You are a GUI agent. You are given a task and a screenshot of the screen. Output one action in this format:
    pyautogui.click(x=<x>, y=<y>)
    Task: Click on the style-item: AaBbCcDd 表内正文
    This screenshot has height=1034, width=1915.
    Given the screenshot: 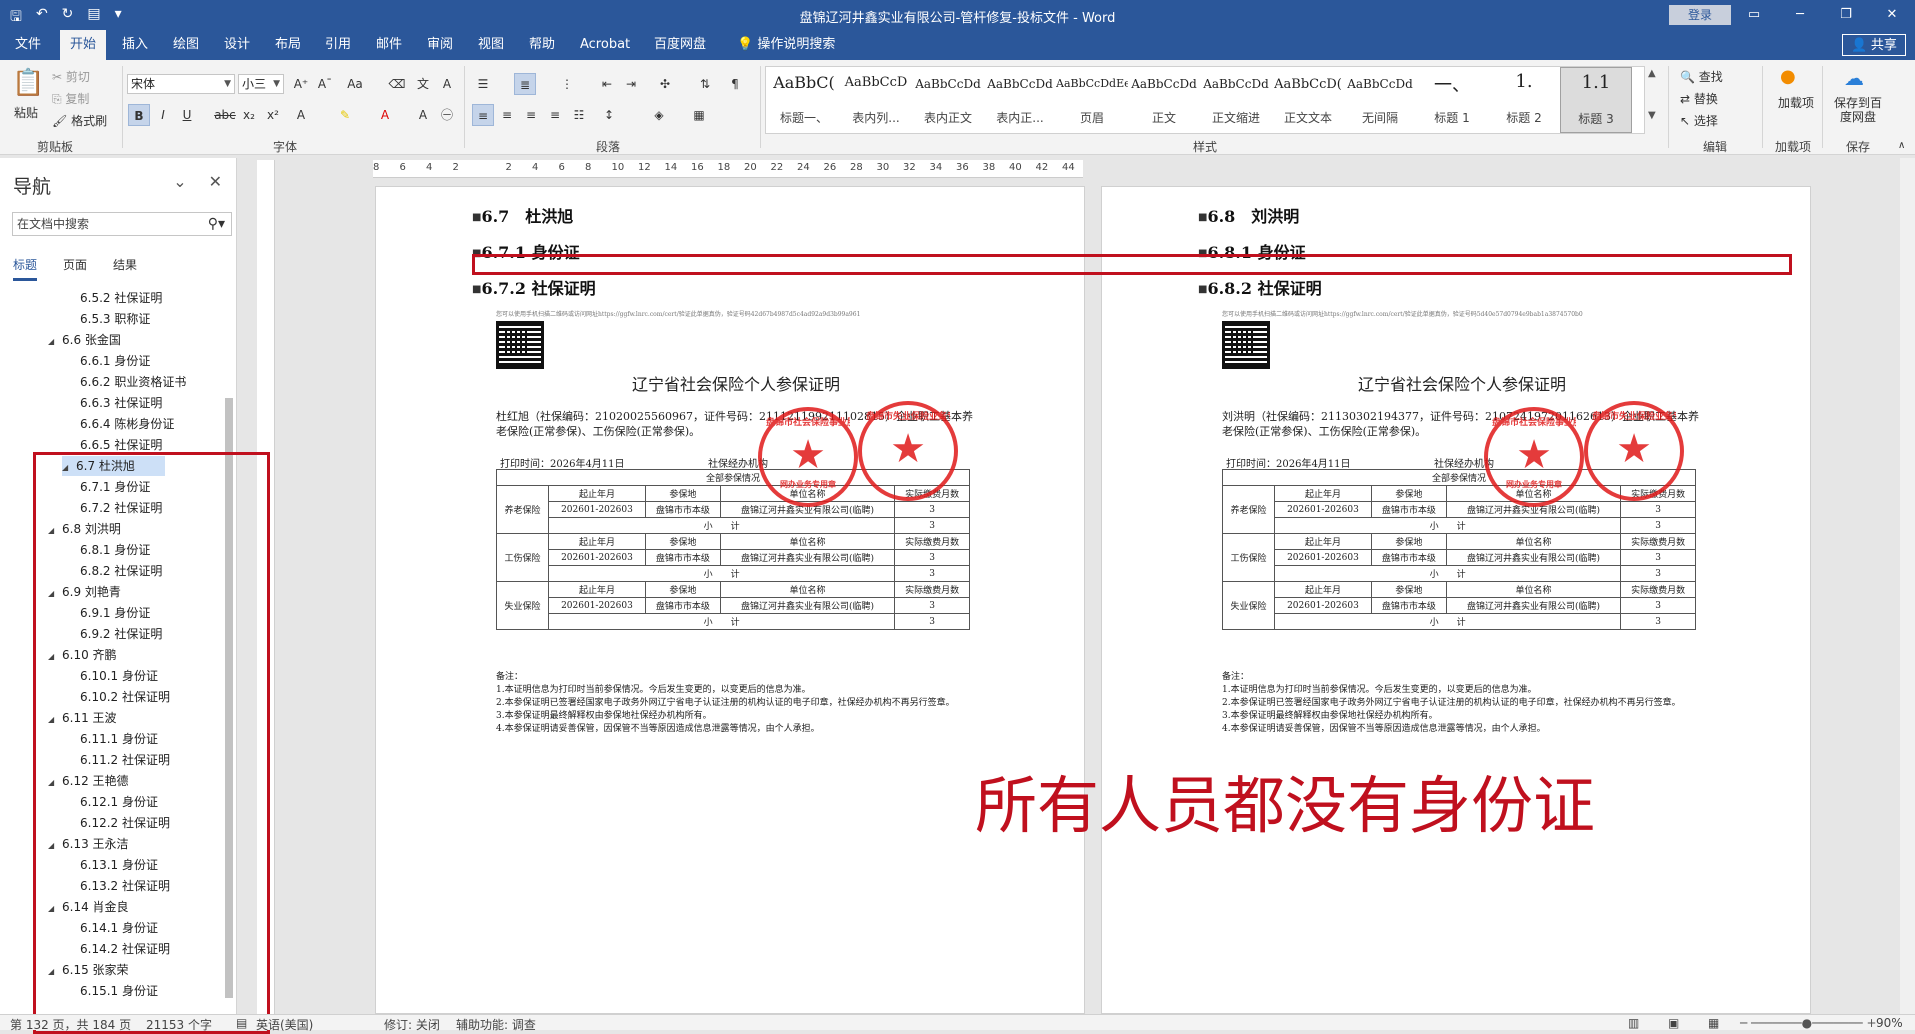 What is the action you would take?
    pyautogui.click(x=948, y=100)
    